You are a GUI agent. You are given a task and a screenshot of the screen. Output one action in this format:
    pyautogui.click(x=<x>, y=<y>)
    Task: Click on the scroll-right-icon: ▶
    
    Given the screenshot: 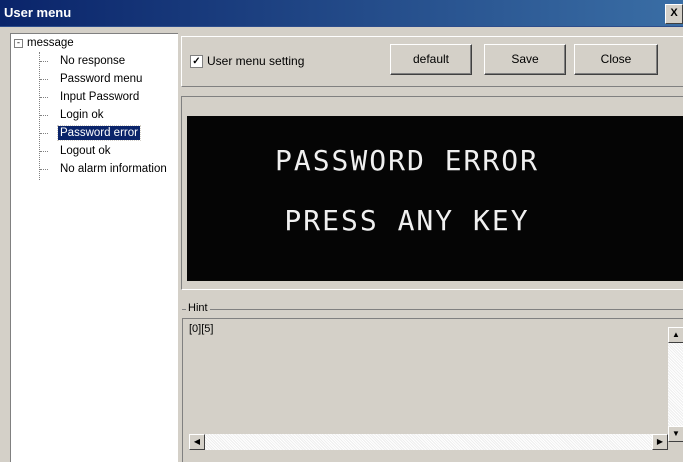 What is the action you would take?
    pyautogui.click(x=660, y=442)
    